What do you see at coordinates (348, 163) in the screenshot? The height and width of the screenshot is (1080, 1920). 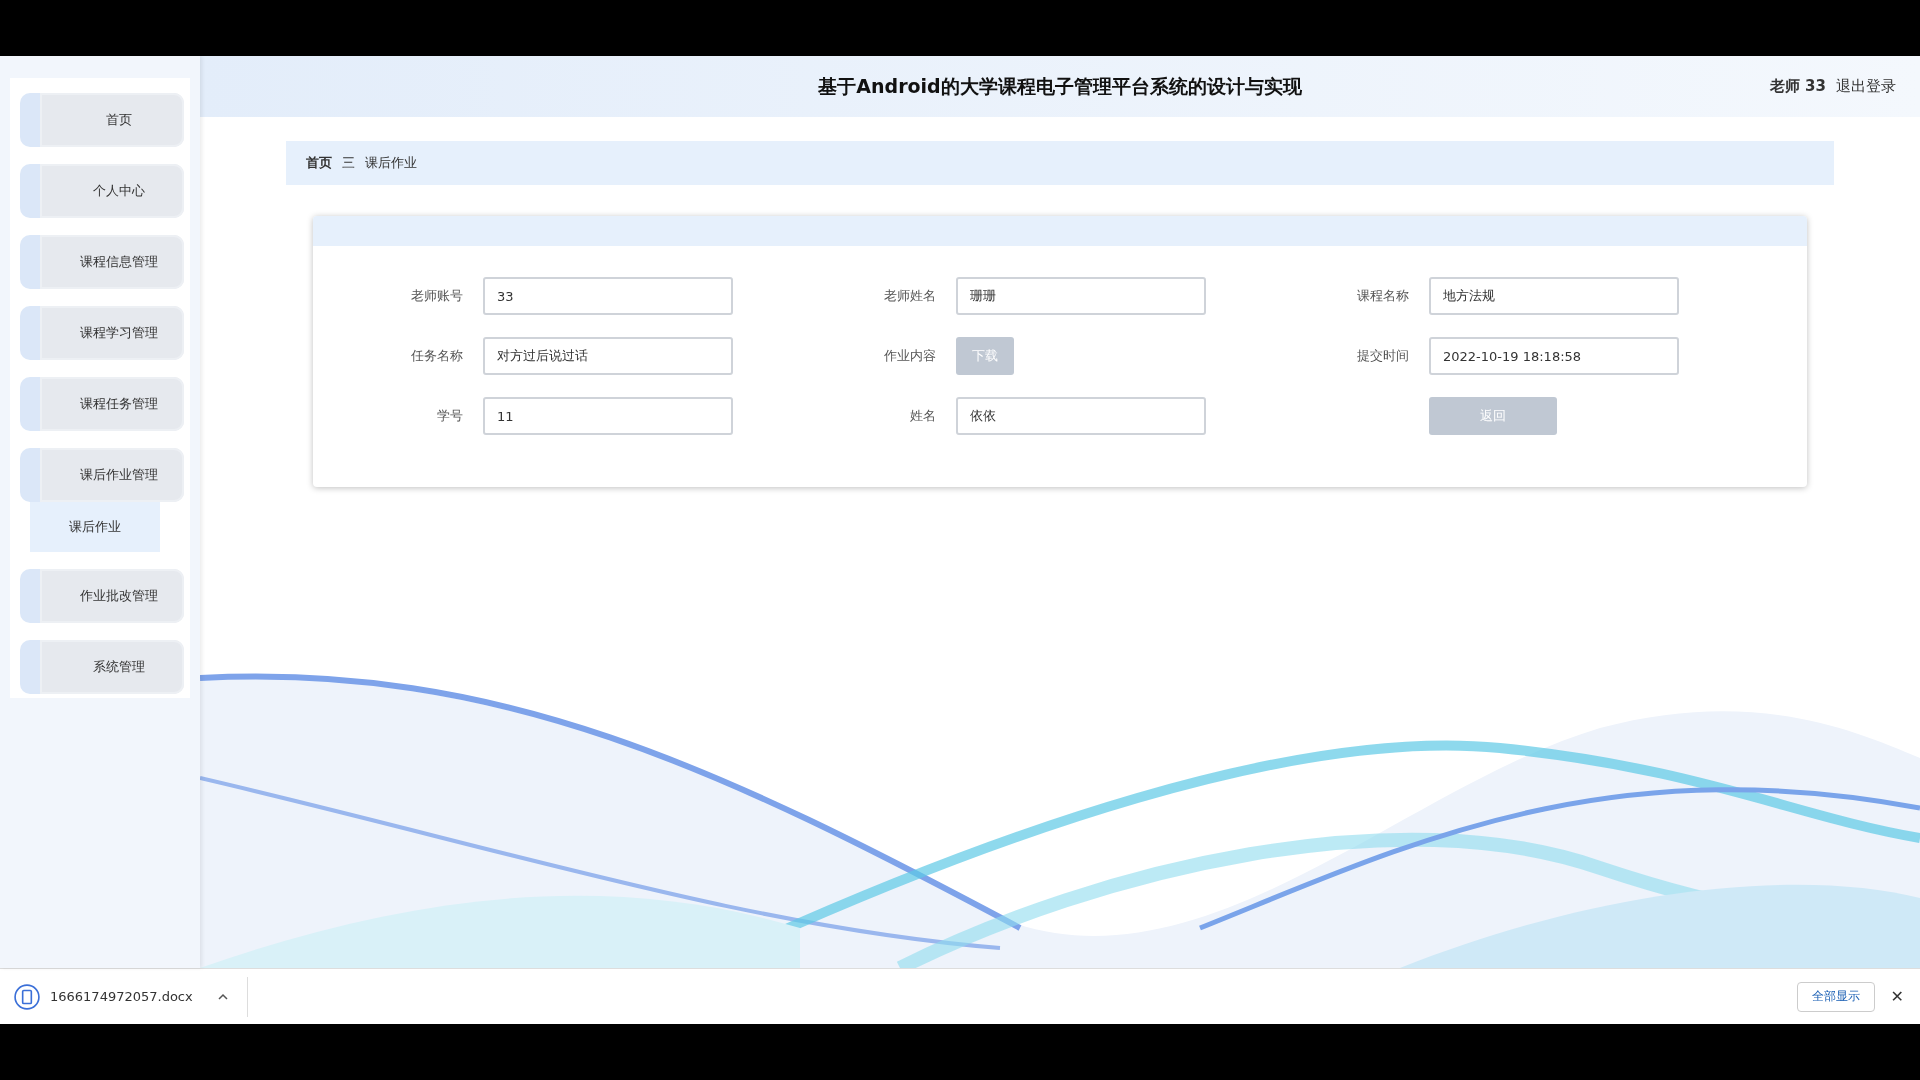 I see `breadcrumb-separator: 三` at bounding box center [348, 163].